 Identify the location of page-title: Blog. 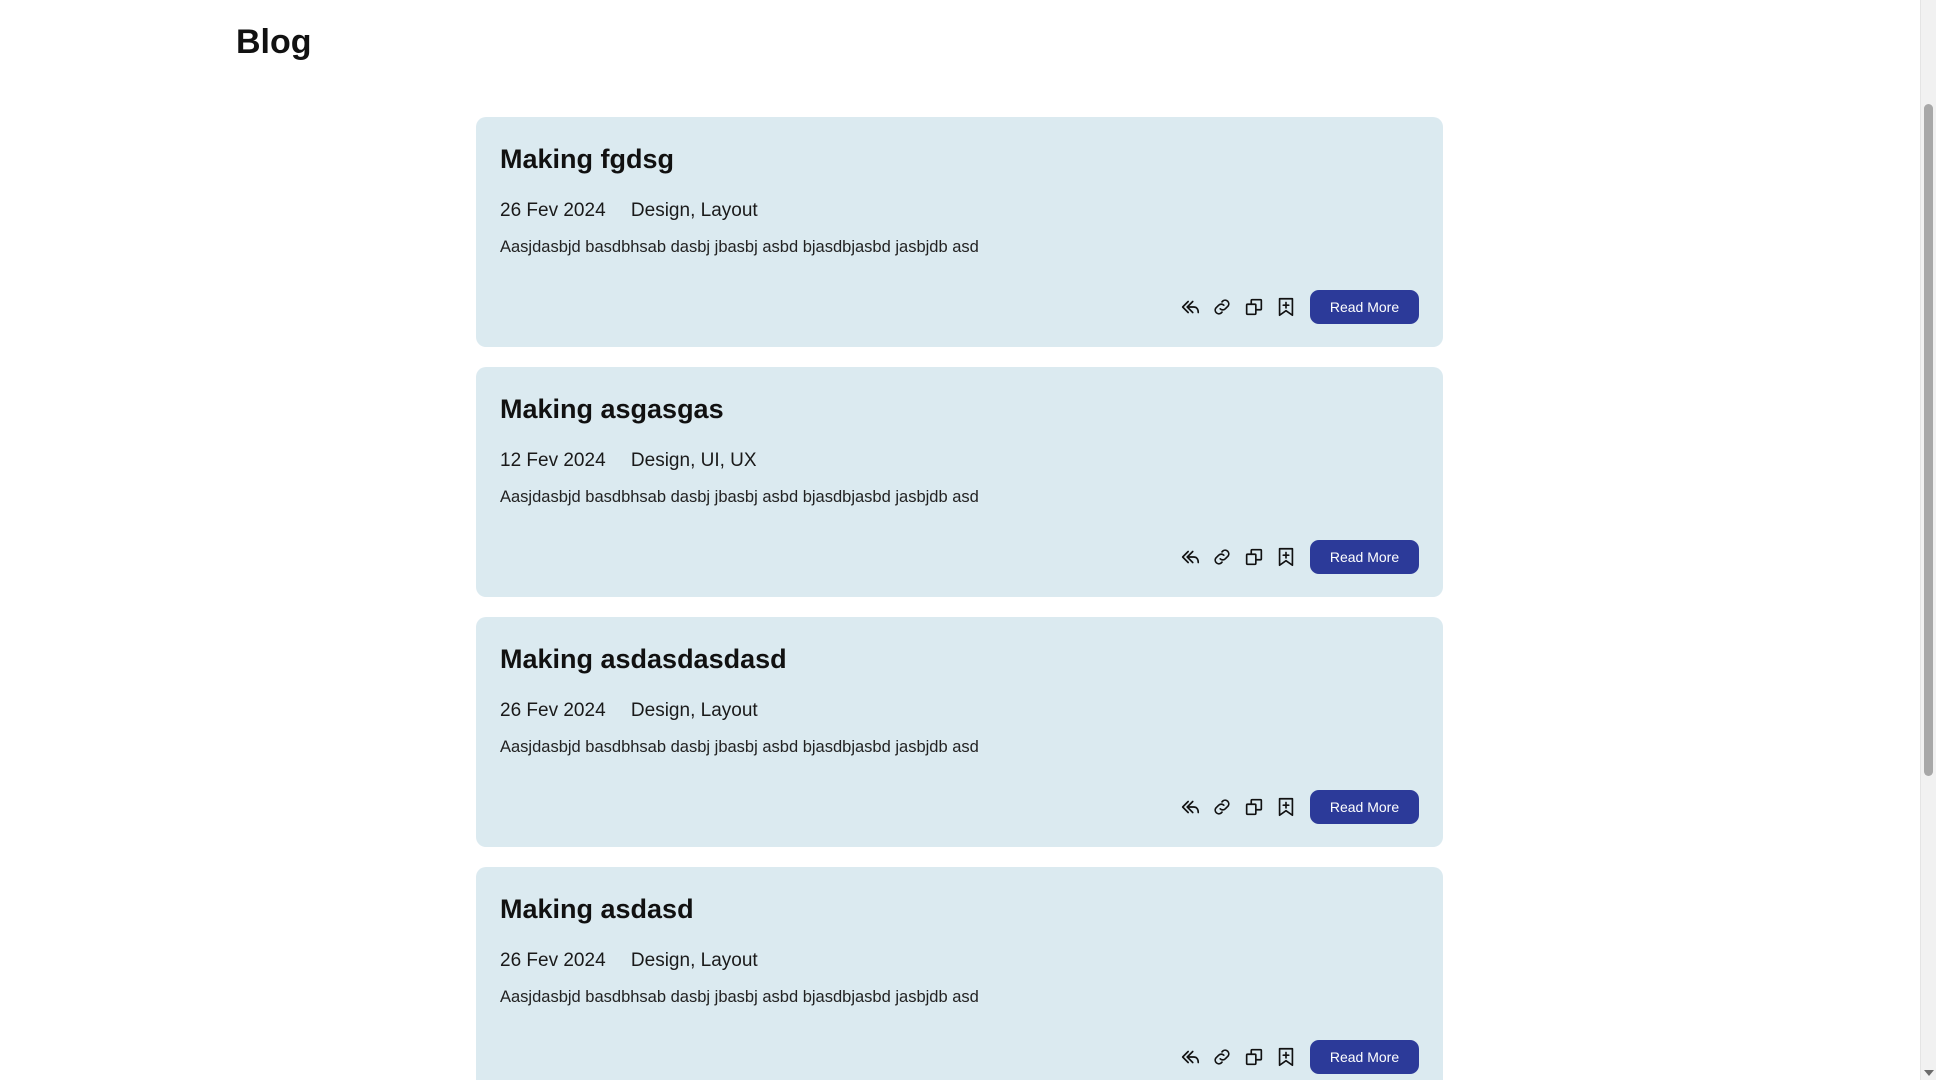
(274, 42).